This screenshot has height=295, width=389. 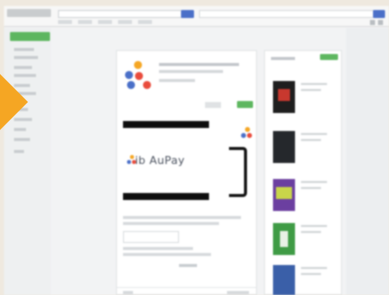 I want to click on app-title, so click(x=199, y=64).